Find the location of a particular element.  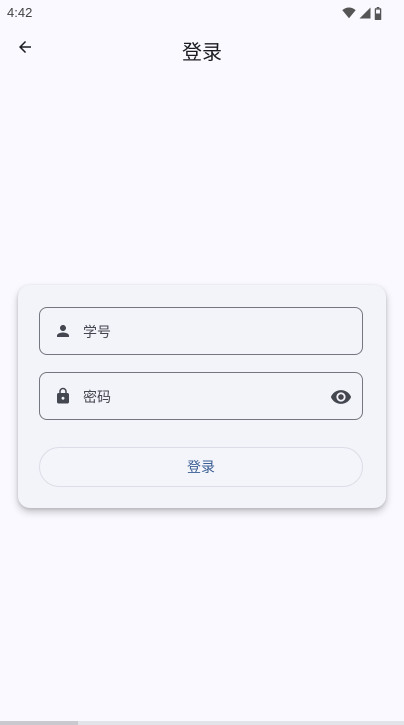

app-bar: 登录 is located at coordinates (202, 49).